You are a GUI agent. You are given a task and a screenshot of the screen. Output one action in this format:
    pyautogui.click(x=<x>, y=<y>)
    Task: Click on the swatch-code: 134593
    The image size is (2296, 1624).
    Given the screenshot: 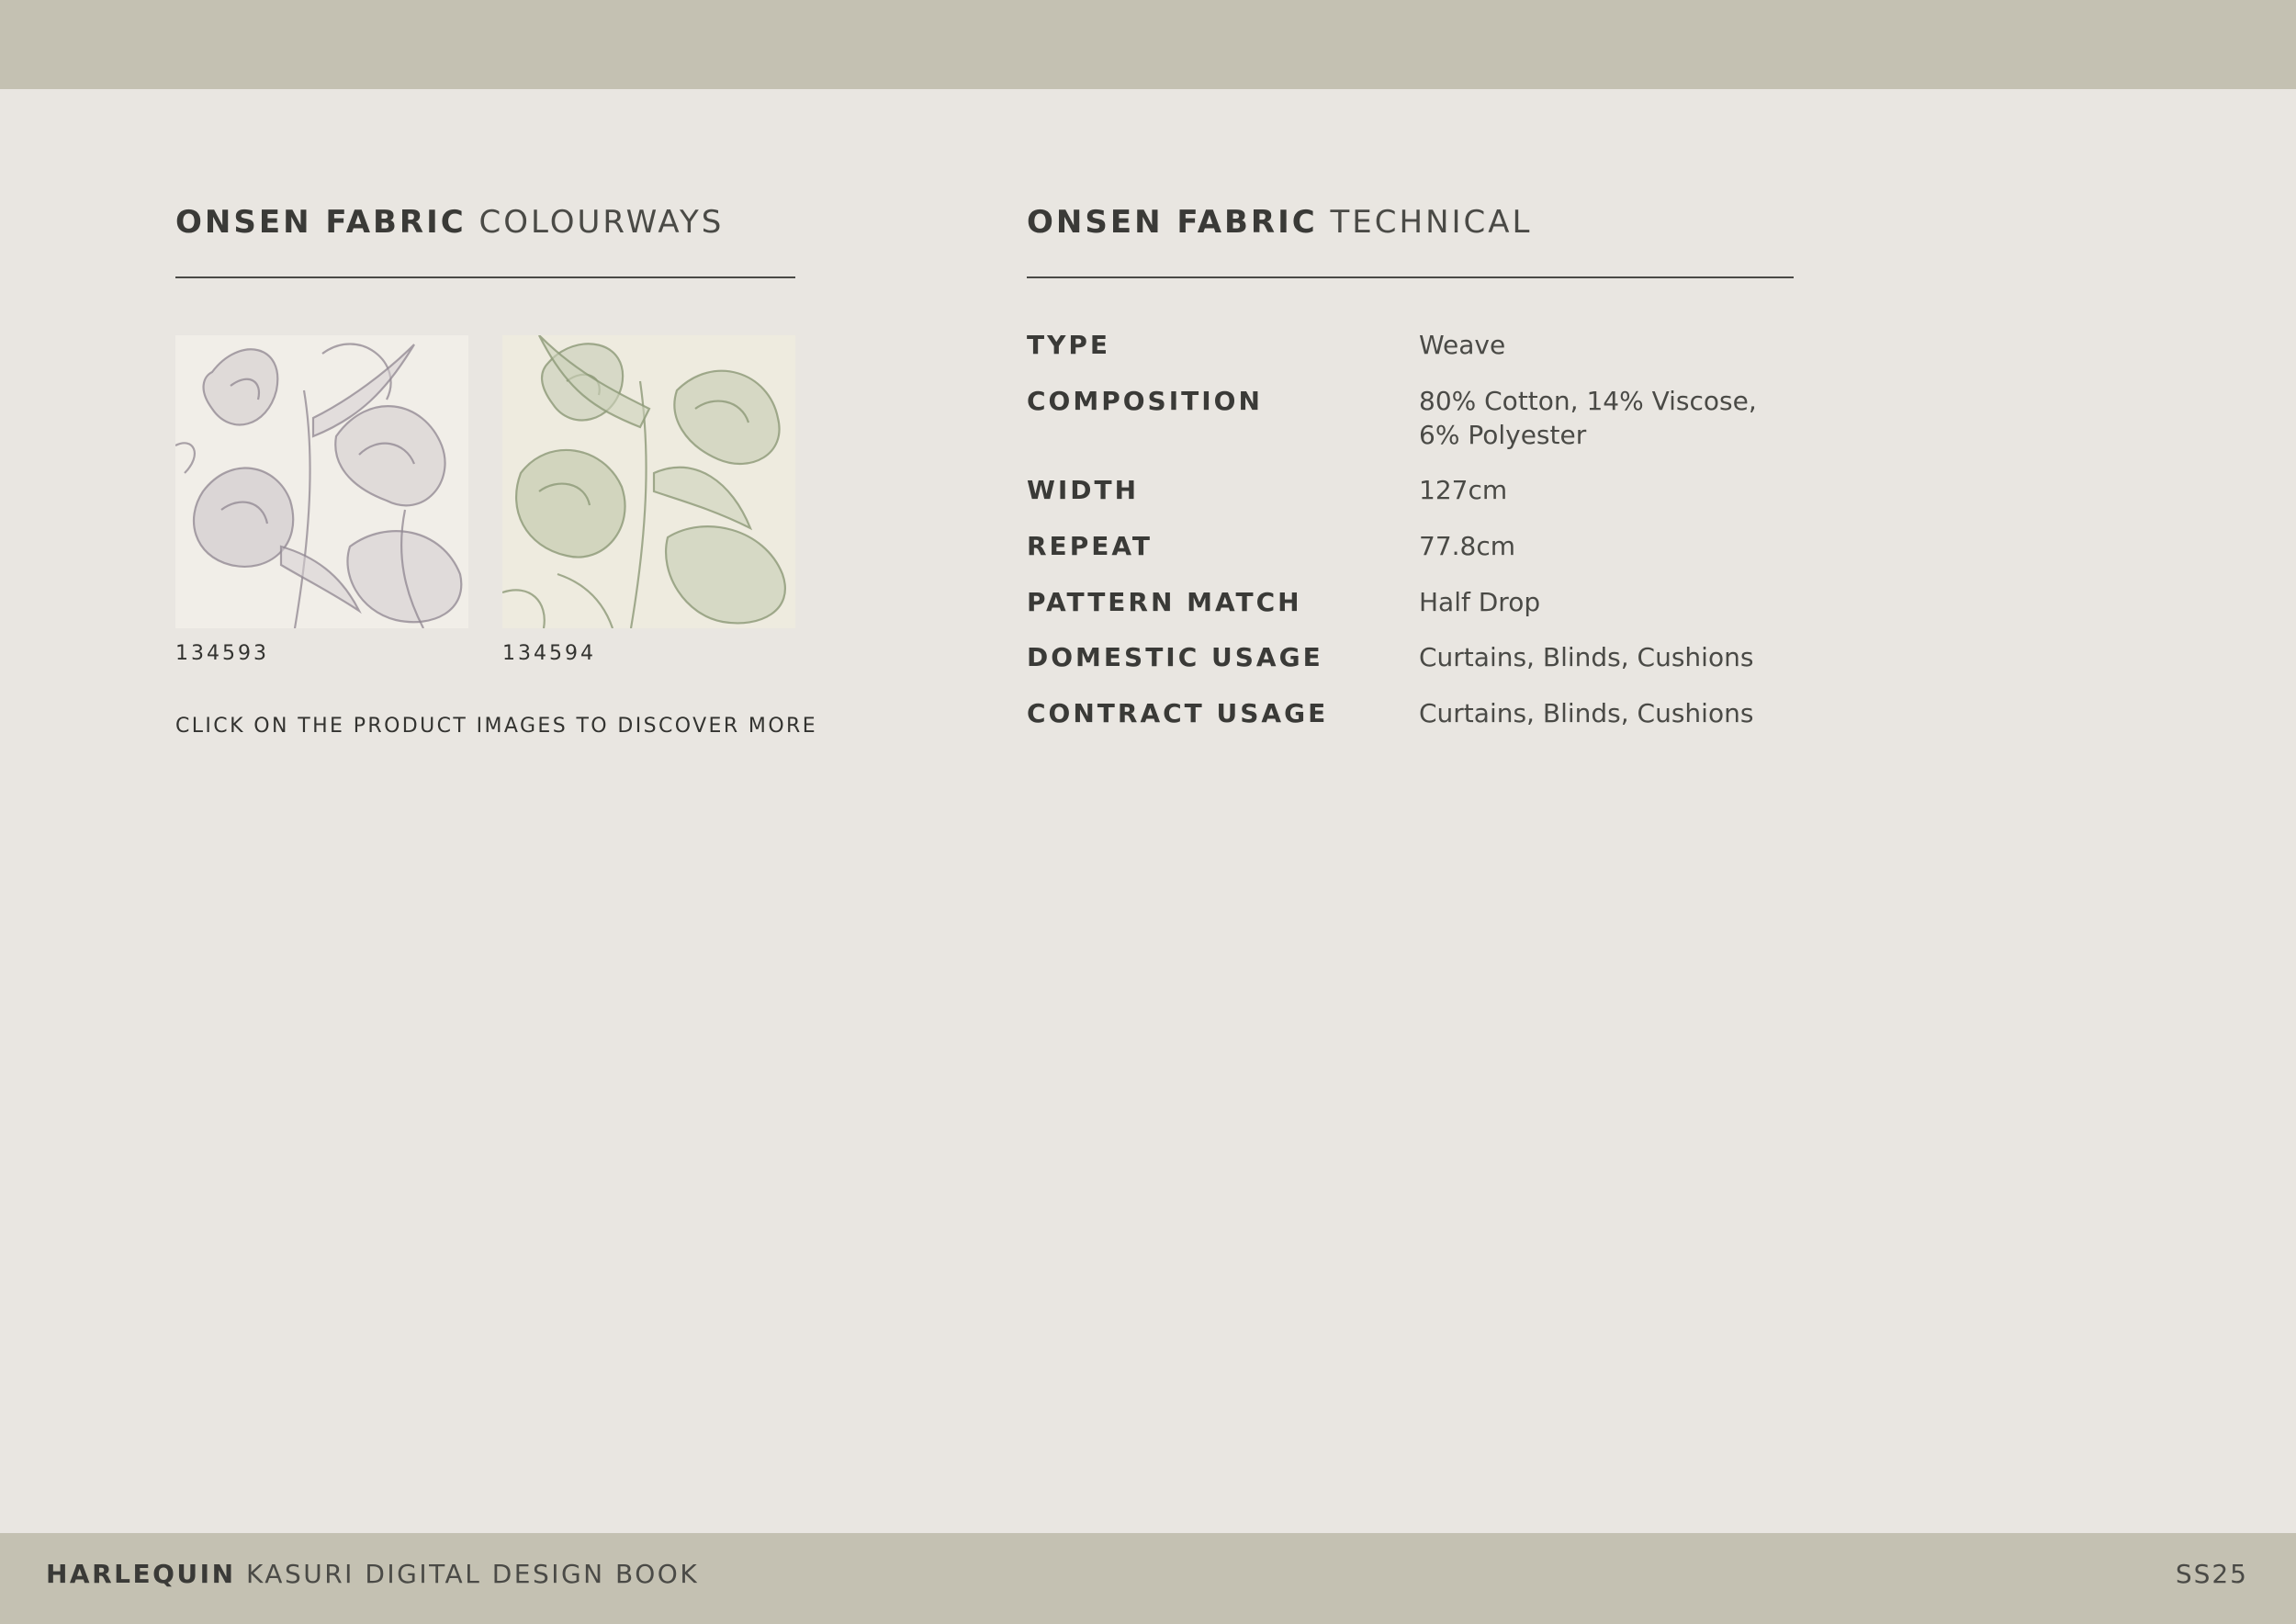 What is the action you would take?
    pyautogui.click(x=222, y=653)
    